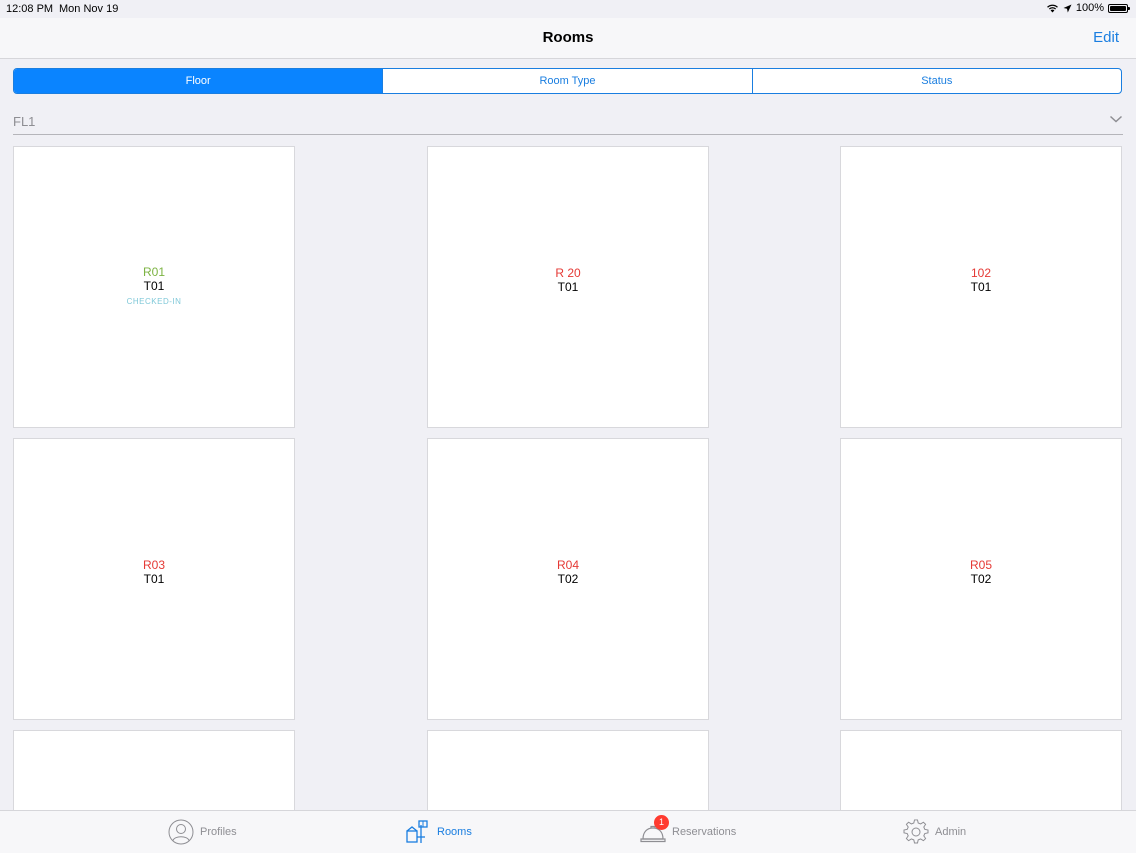 This screenshot has height=853, width=1136. Describe the element at coordinates (934, 832) in the screenshot. I see `tab-admin: Admin` at that location.